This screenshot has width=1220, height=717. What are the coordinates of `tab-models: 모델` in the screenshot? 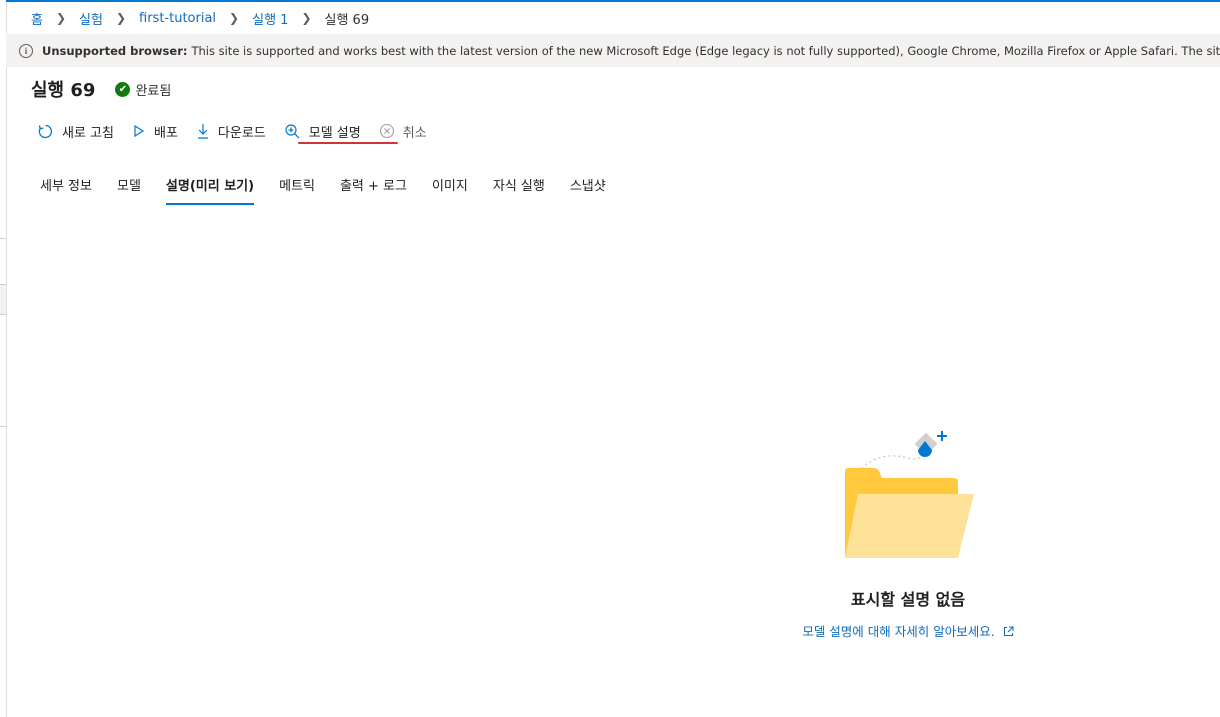 It's located at (129, 188).